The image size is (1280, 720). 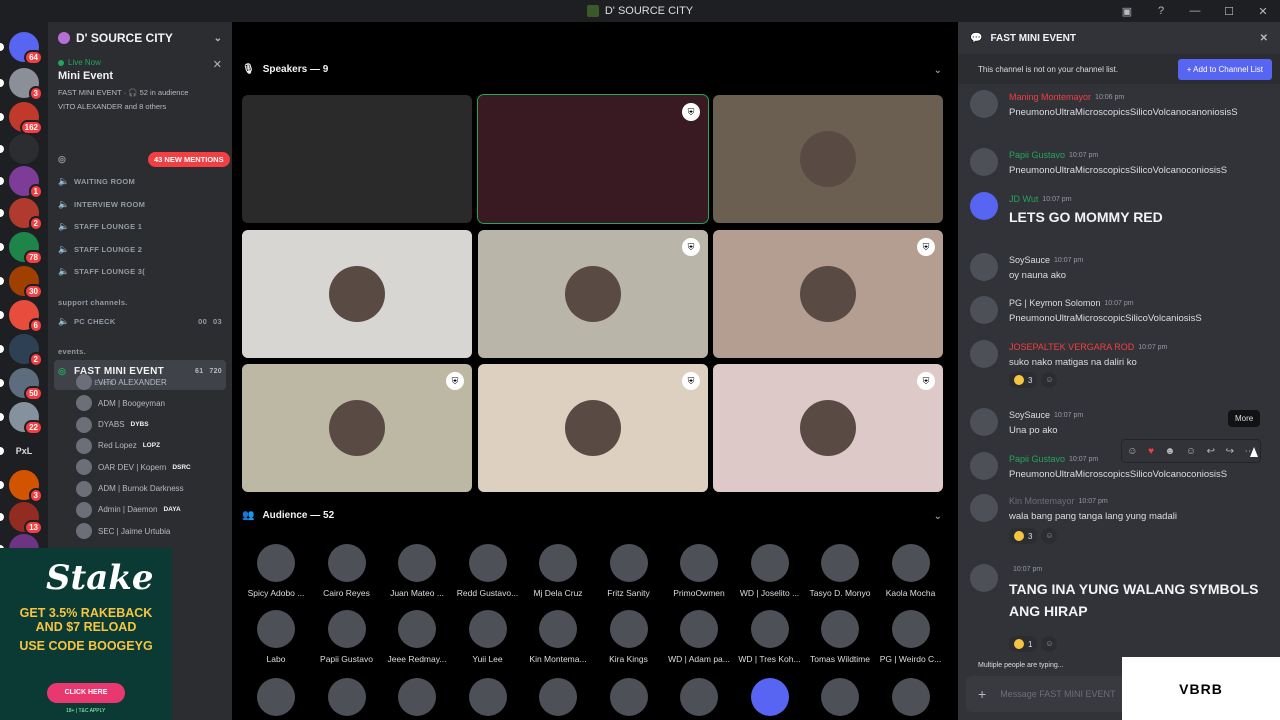 What do you see at coordinates (63, 159) in the screenshot?
I see `channel-item: ◎` at bounding box center [63, 159].